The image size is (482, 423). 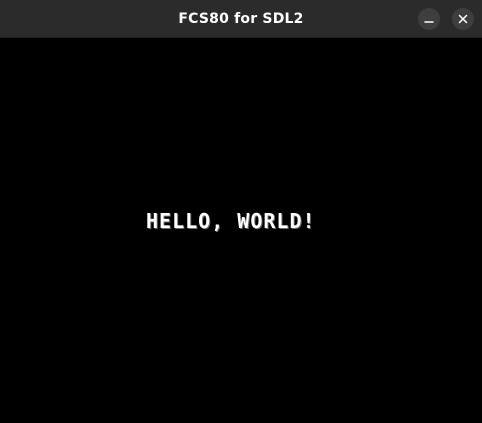 I want to click on minimize-button, so click(x=429, y=19).